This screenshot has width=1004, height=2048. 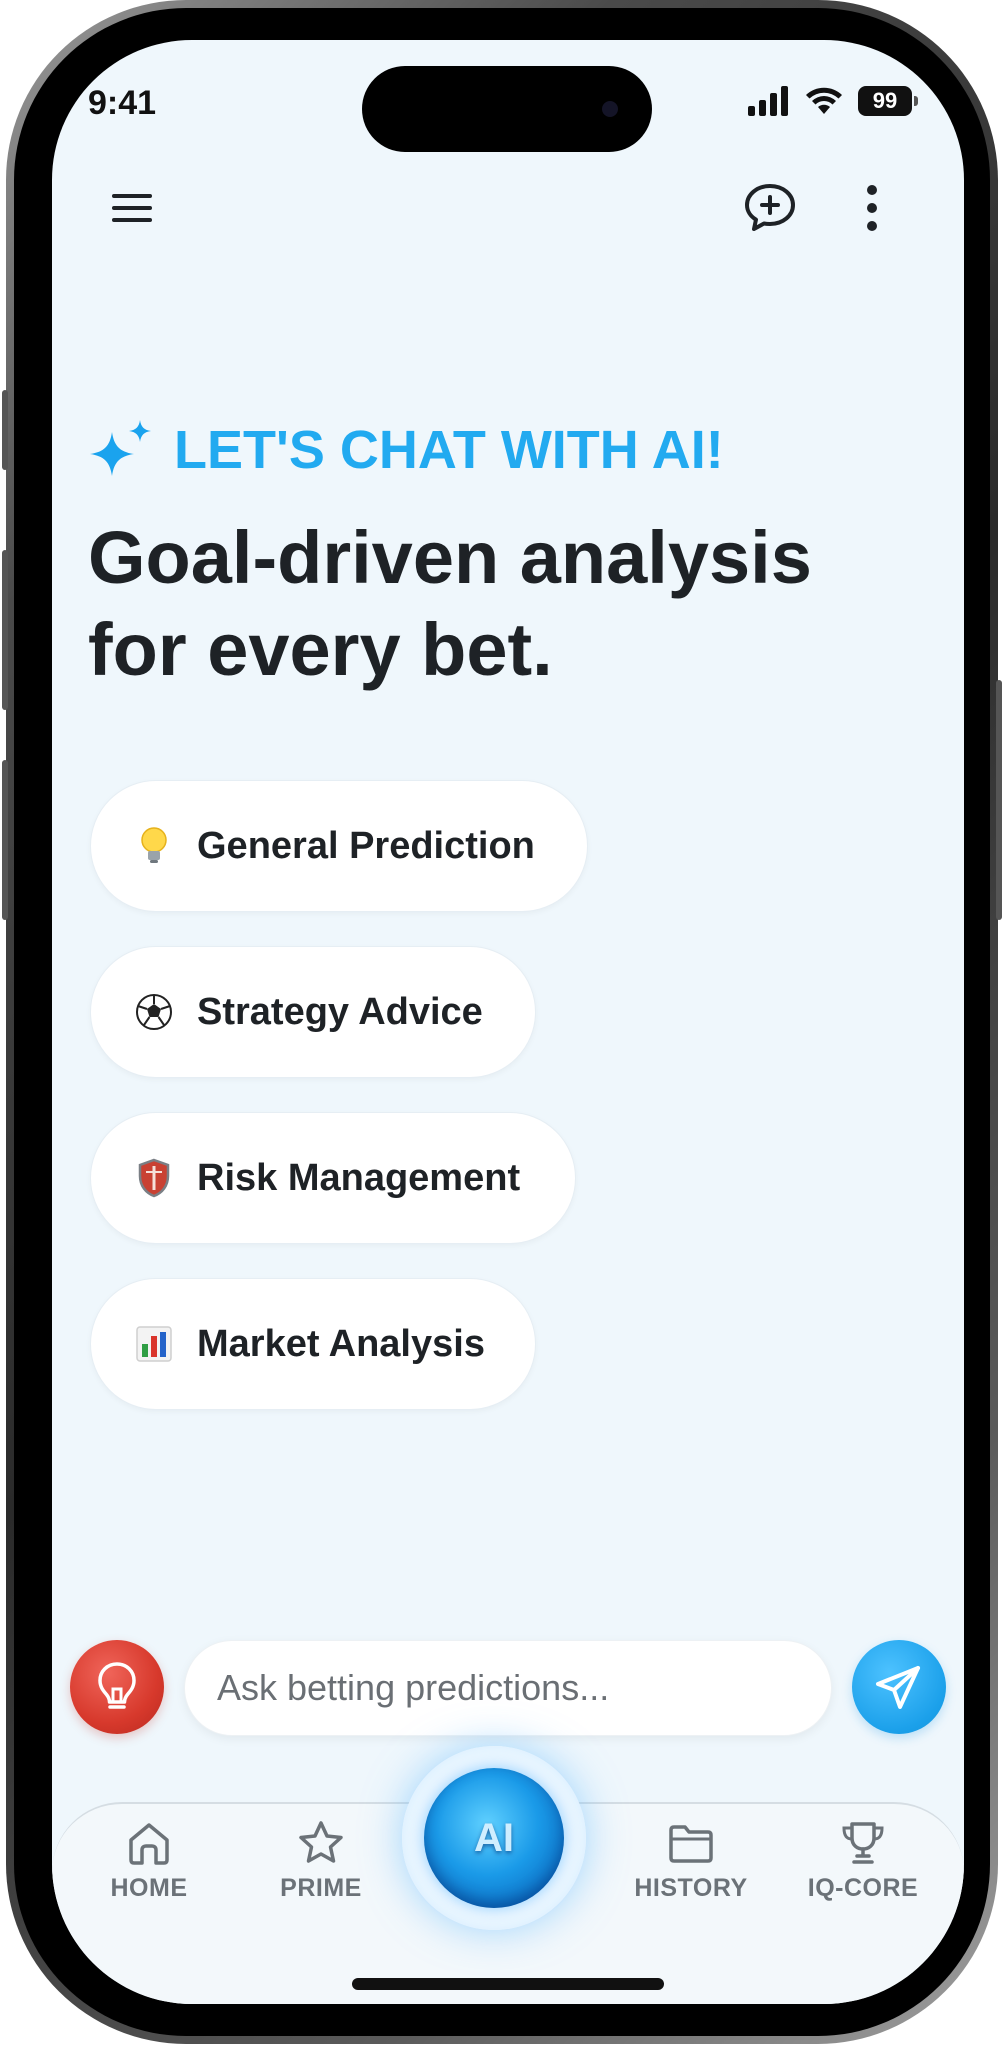 I want to click on hero-kicker: LET'S CHAT WITH AI!, so click(x=405, y=450).